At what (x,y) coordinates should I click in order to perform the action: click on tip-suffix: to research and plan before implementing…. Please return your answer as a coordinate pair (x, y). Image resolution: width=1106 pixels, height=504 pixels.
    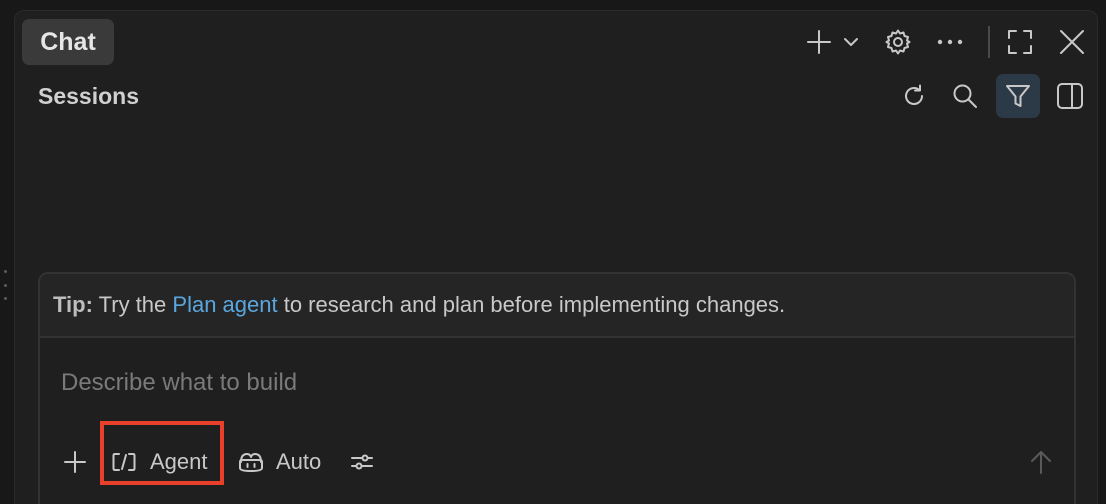
    Looking at the image, I should click on (531, 304).